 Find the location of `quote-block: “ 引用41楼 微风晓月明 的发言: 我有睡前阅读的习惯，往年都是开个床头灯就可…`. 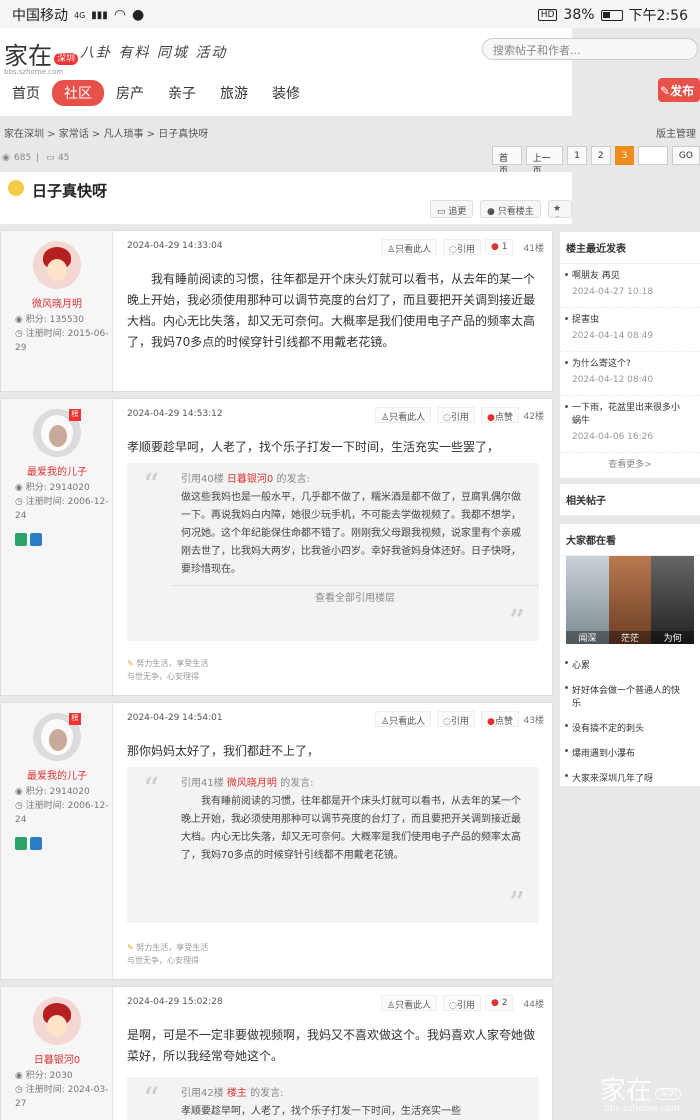

quote-block: “ 引用41楼 微风晓月明 的发言: 我有睡前阅读的习惯，往年都是开个床头灯就可… is located at coordinates (333, 845).